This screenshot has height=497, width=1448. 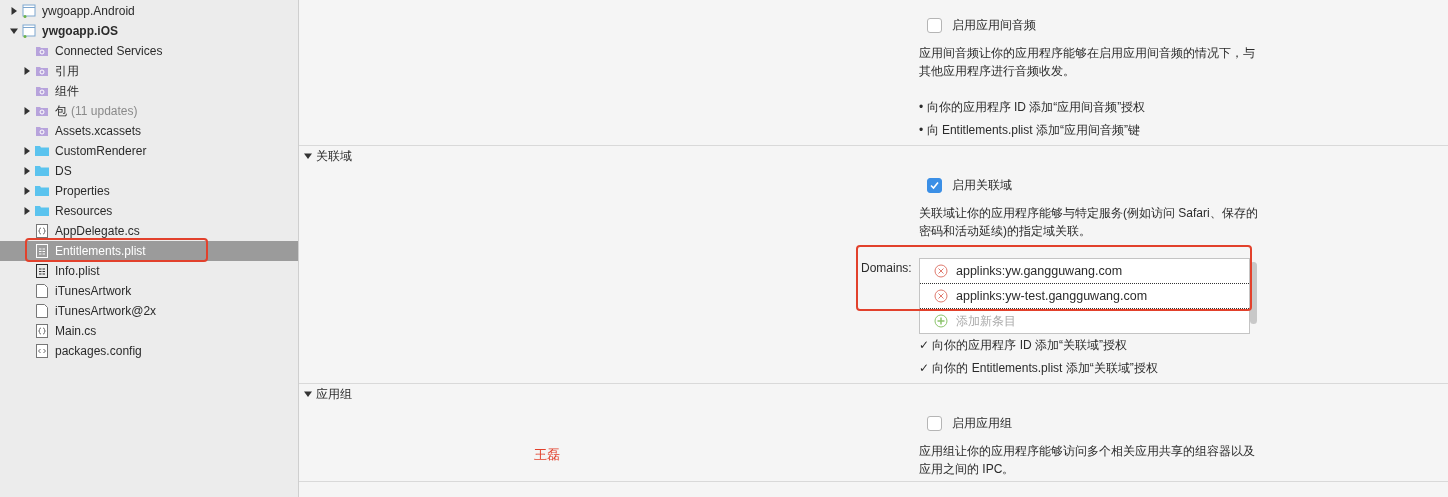 What do you see at coordinates (149, 71) in the screenshot?
I see `tree-item: 引用` at bounding box center [149, 71].